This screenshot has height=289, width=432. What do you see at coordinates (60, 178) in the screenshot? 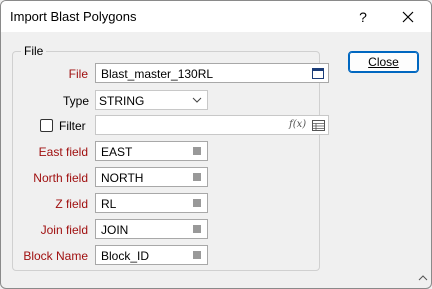
I see `north-field-label: North field` at bounding box center [60, 178].